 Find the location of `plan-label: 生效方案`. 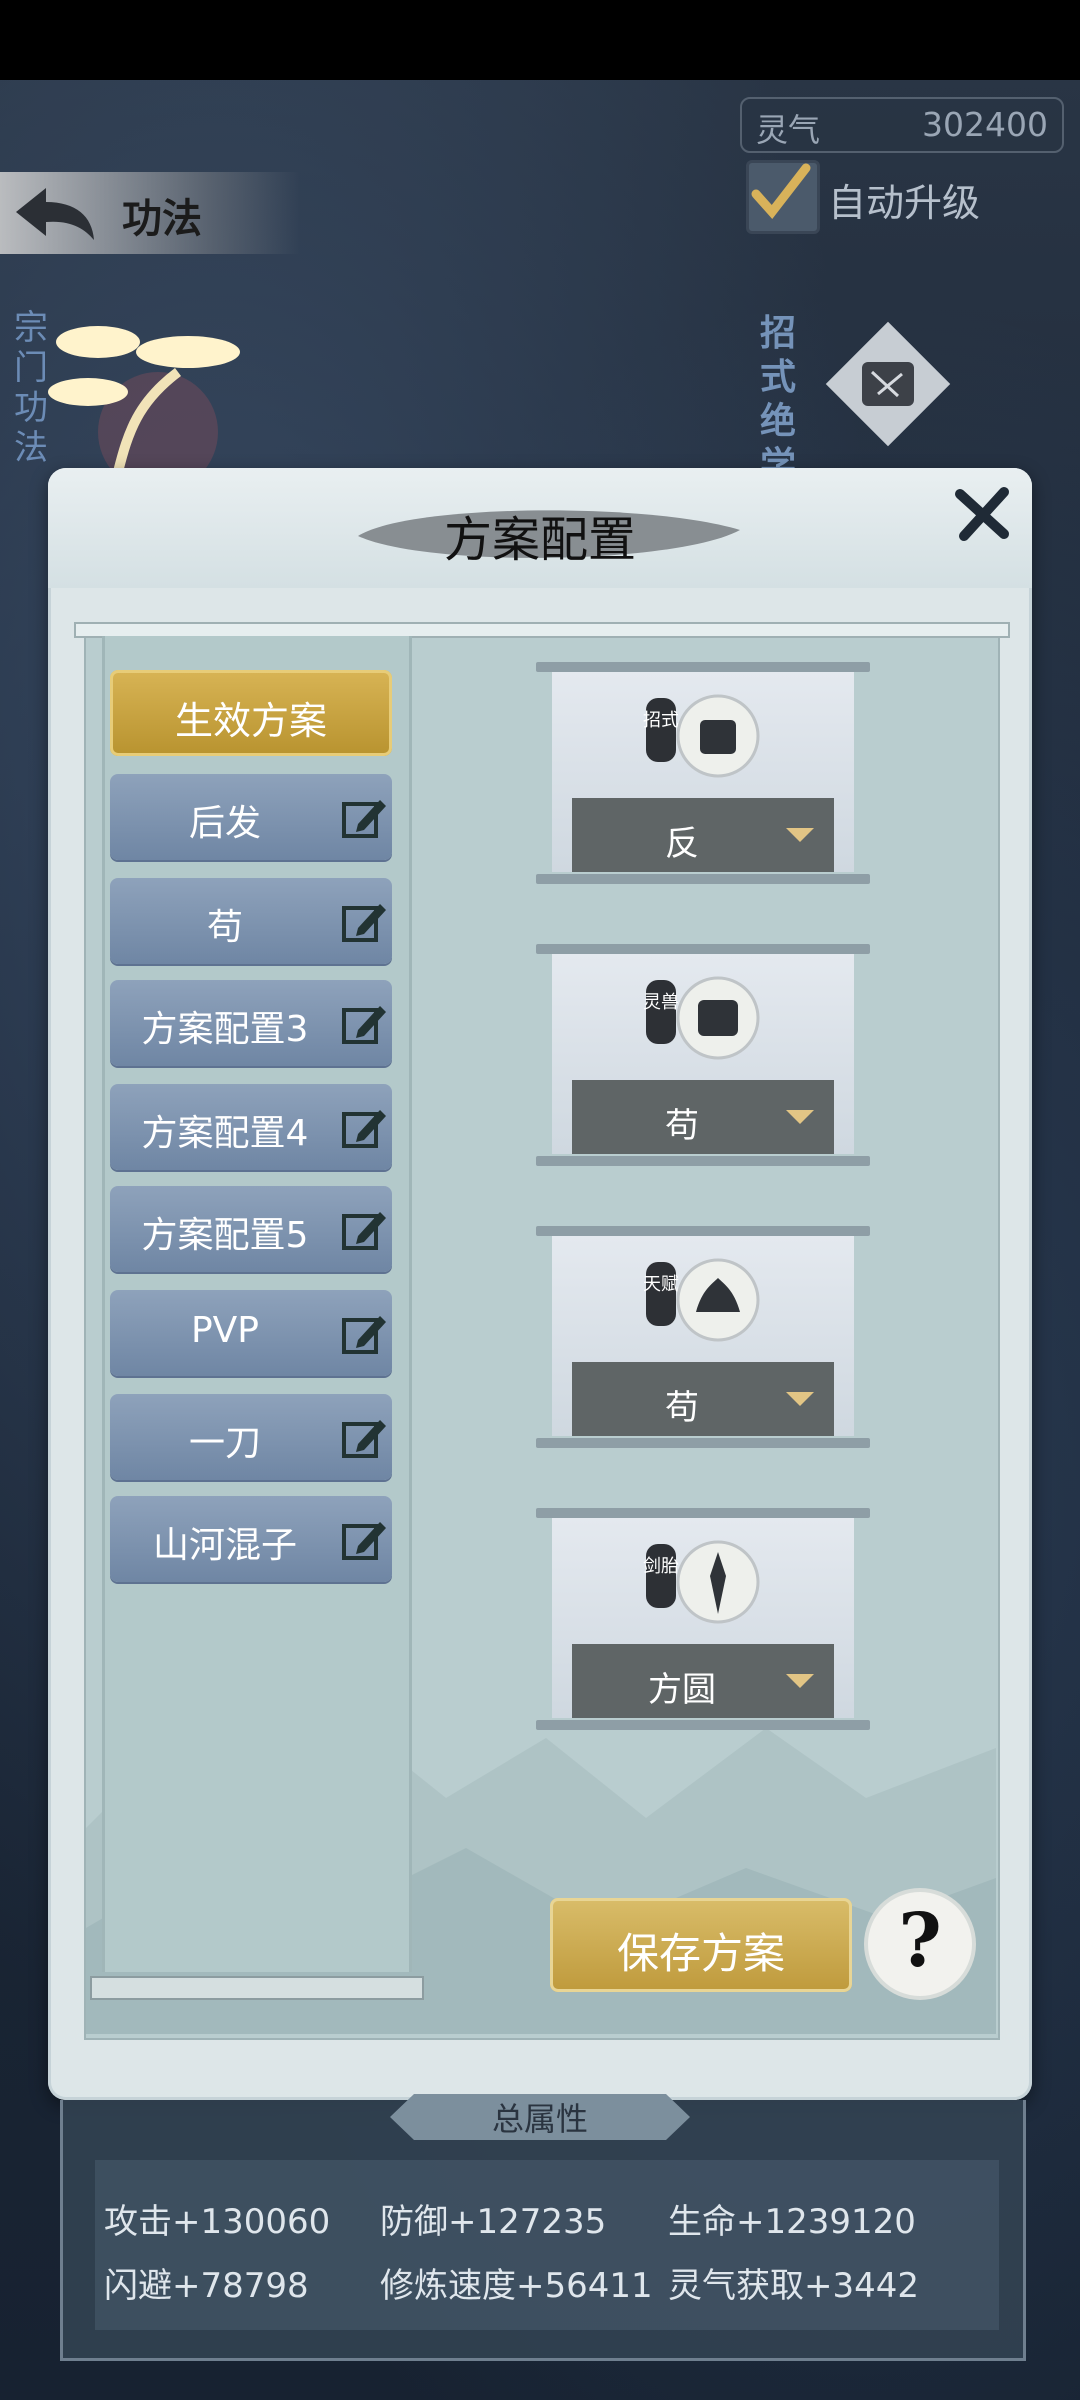

plan-label: 生效方案 is located at coordinates (250, 721).